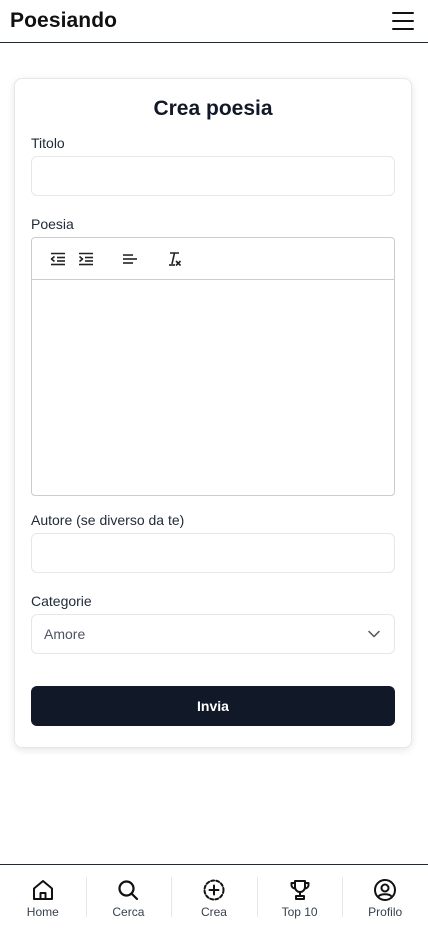 The height and width of the screenshot is (929, 428). What do you see at coordinates (299, 911) in the screenshot?
I see `nav-label-top10: Top 10` at bounding box center [299, 911].